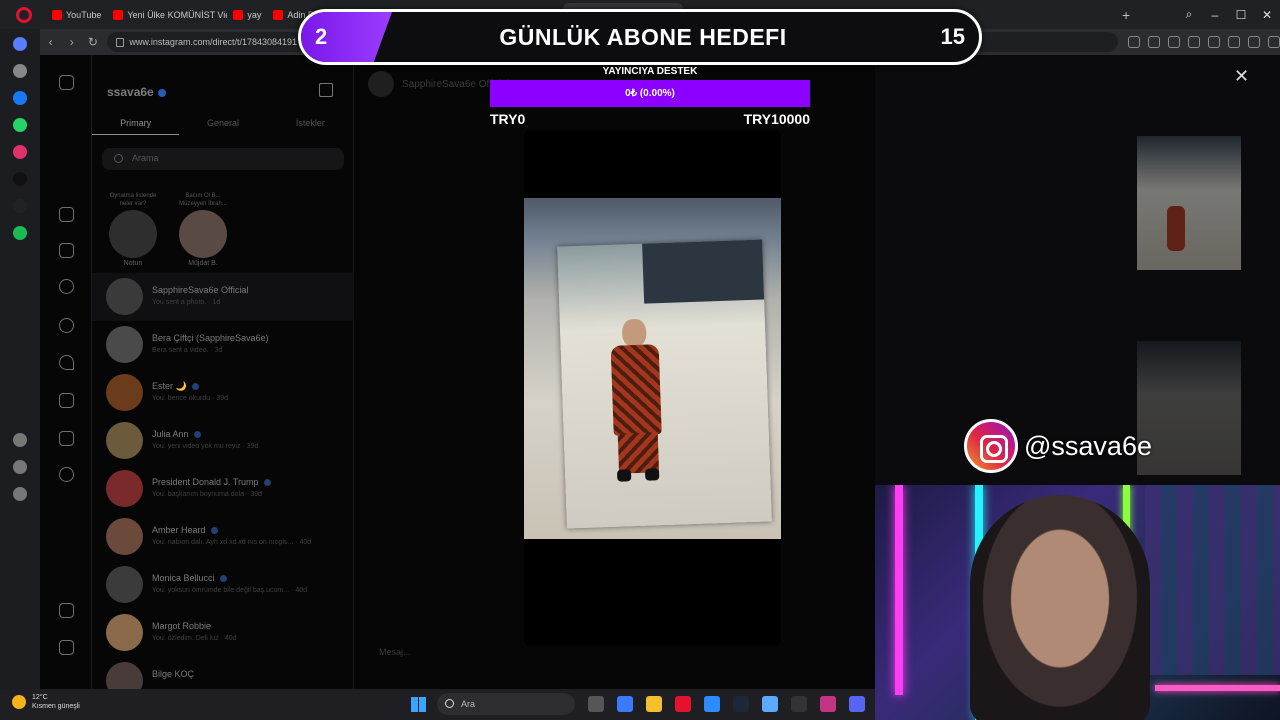 The height and width of the screenshot is (720, 1280). What do you see at coordinates (46, 702) in the screenshot?
I see `weather-widget: 12°C Kısmen güneşli` at bounding box center [46, 702].